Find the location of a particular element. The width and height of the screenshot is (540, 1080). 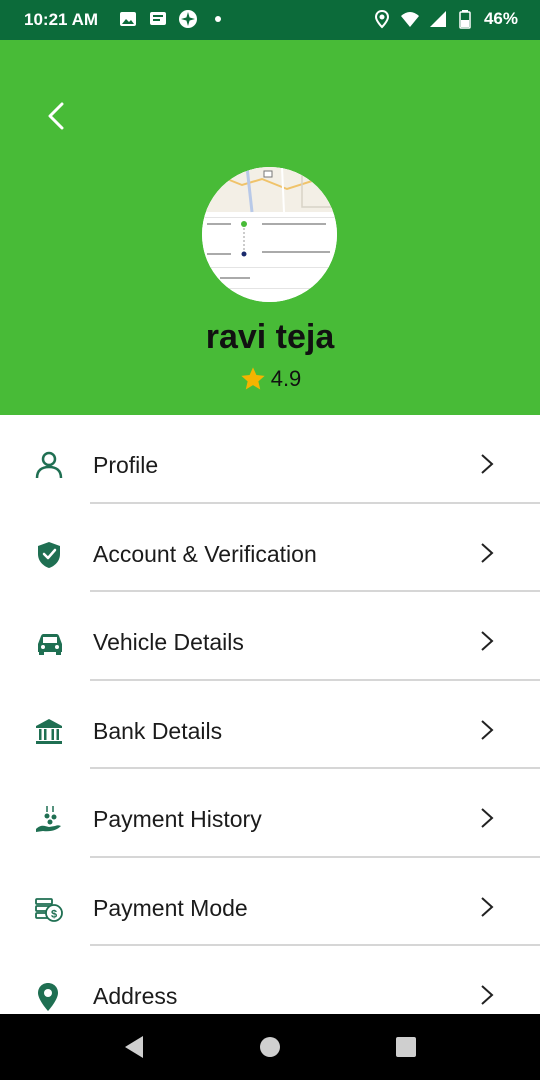

bank-icon is located at coordinates (49, 731).